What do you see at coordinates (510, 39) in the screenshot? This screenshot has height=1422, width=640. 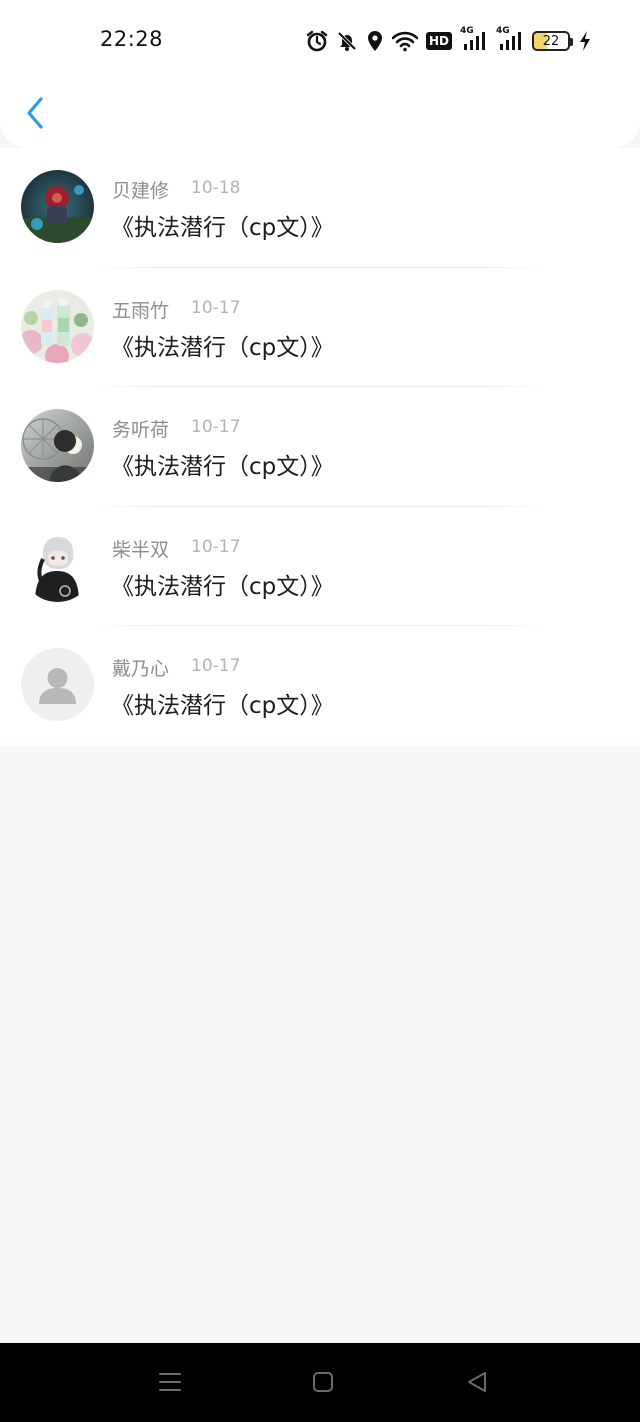 I see `signal-icon-2: 4G` at bounding box center [510, 39].